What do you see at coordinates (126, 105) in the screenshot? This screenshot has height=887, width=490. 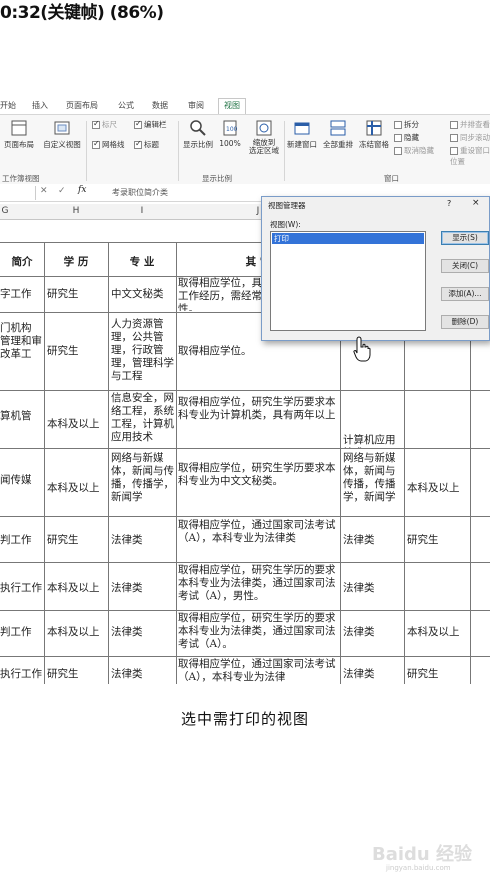 I see `tab-formulas: 公式` at bounding box center [126, 105].